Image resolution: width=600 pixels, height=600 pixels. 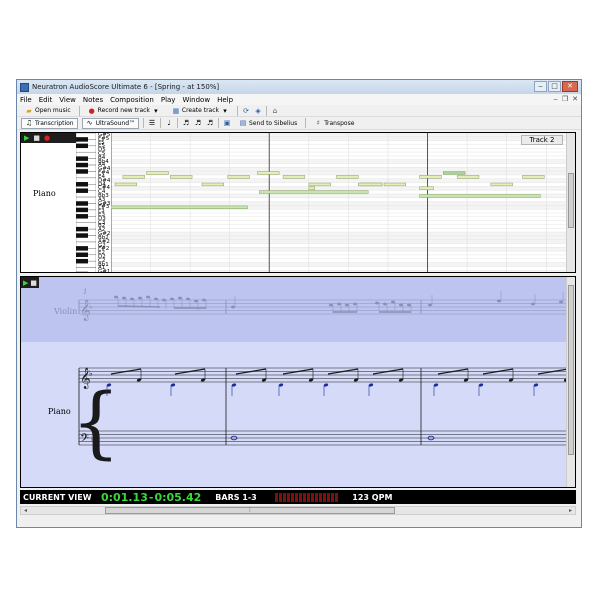 I want to click on scroll-right-arrow-icon: ▸, so click(x=570, y=510).